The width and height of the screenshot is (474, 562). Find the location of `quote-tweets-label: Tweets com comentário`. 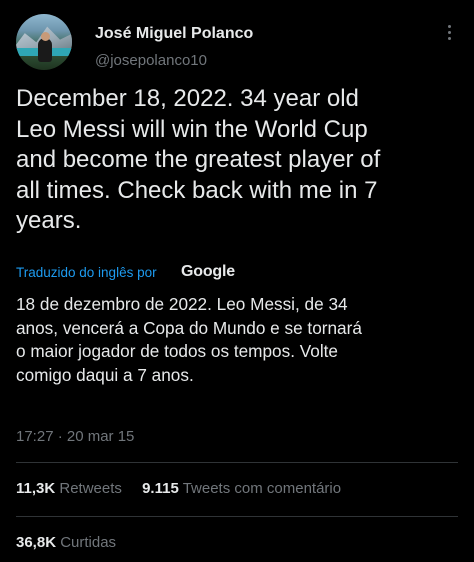

quote-tweets-label: Tweets com comentário is located at coordinates (262, 488).